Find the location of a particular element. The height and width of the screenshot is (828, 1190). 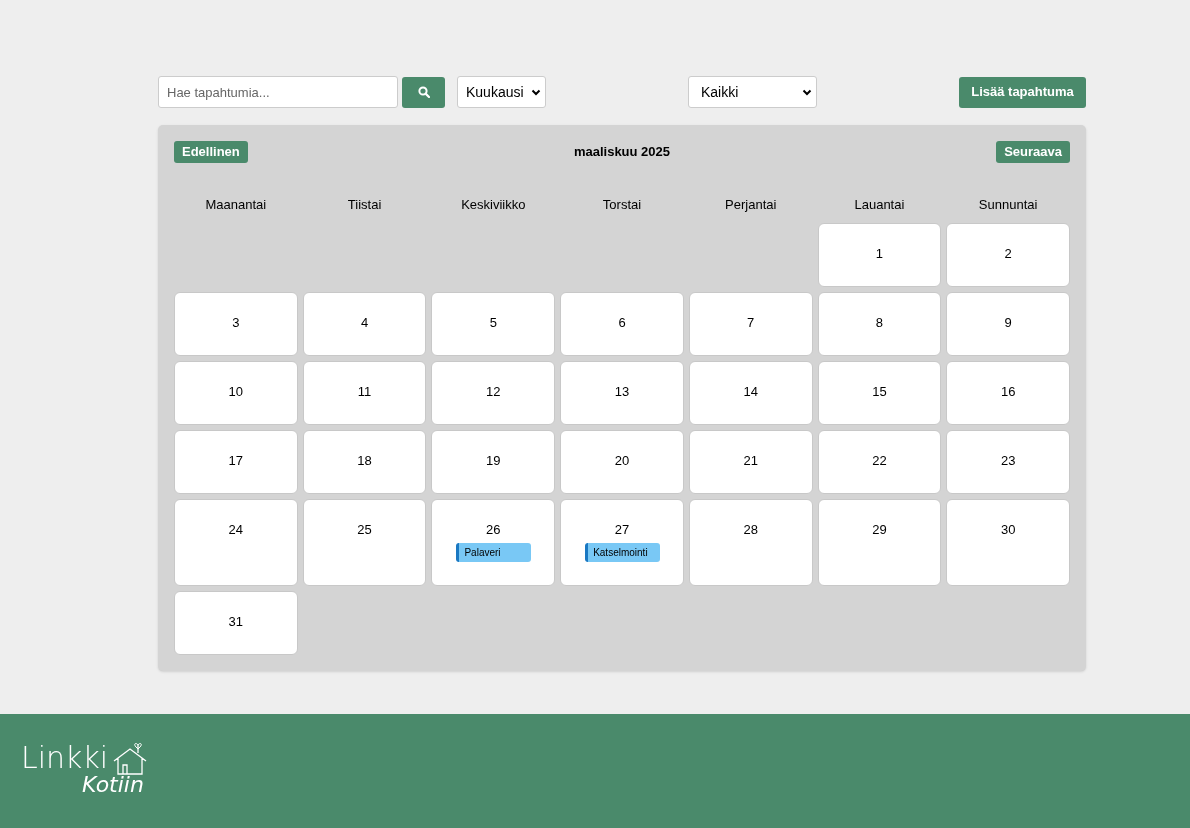

day-cell: 23 is located at coordinates (1008, 461).